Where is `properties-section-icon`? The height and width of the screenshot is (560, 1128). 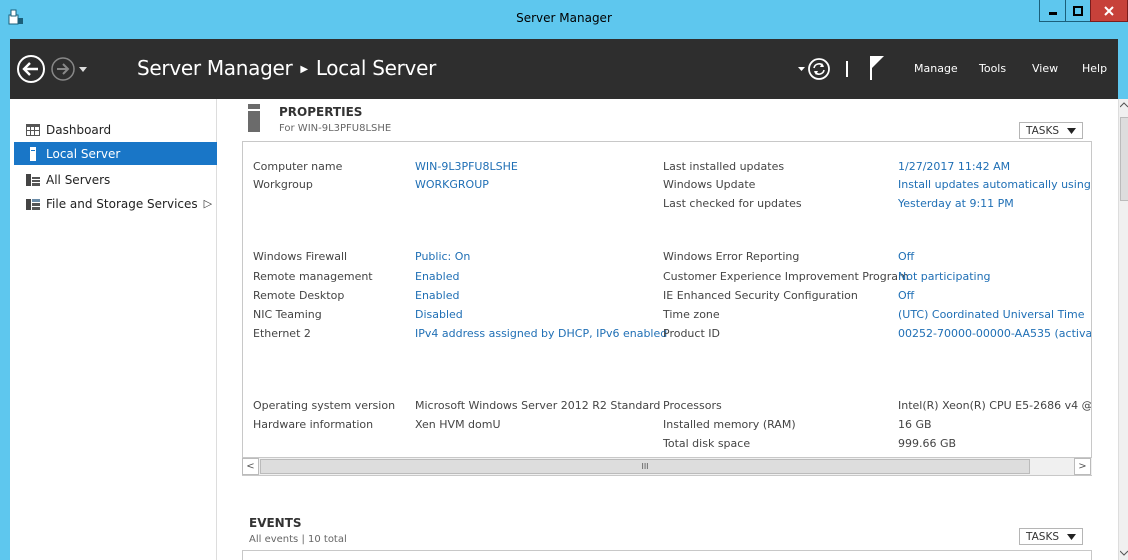 properties-section-icon is located at coordinates (254, 118).